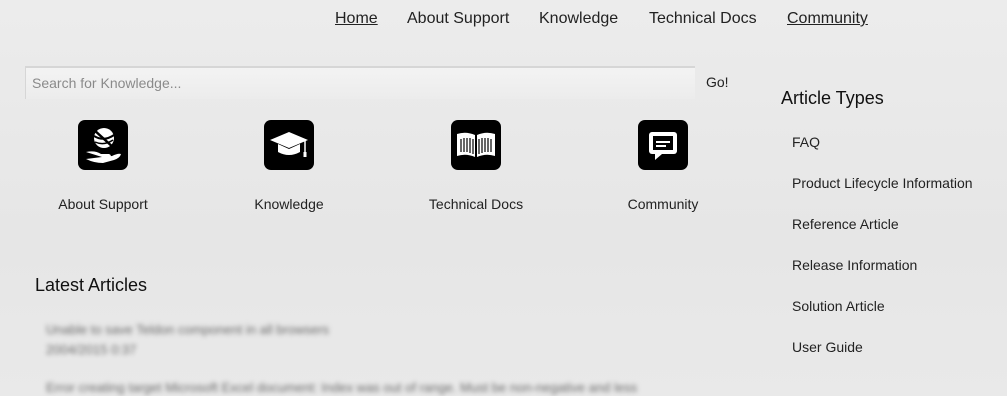 The image size is (1007, 396). I want to click on latest-articles-heading: Latest Articles, so click(91, 285).